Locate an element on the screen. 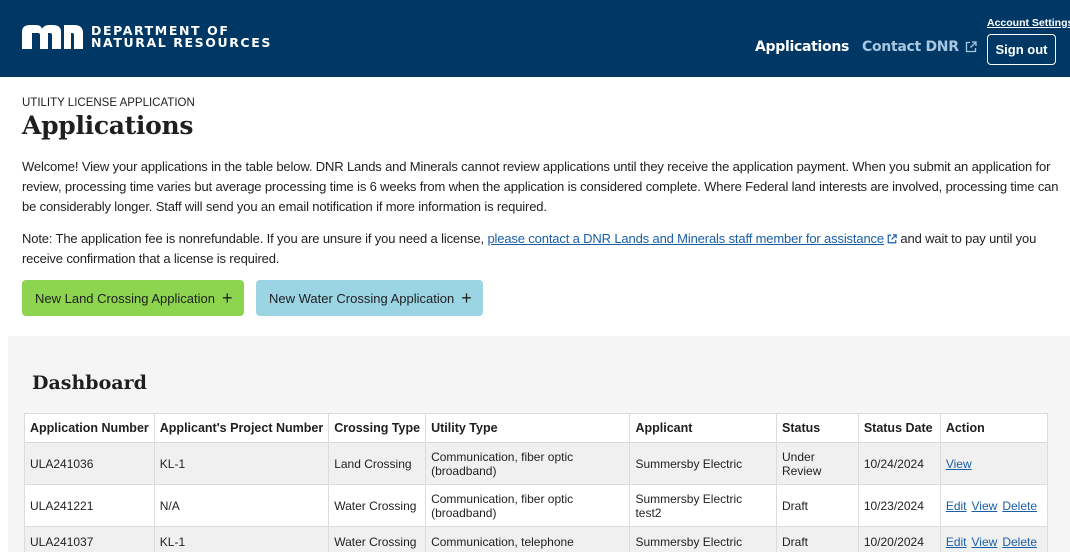 The width and height of the screenshot is (1070, 552). cell-utility-type: Communication, telephone is located at coordinates (528, 539).